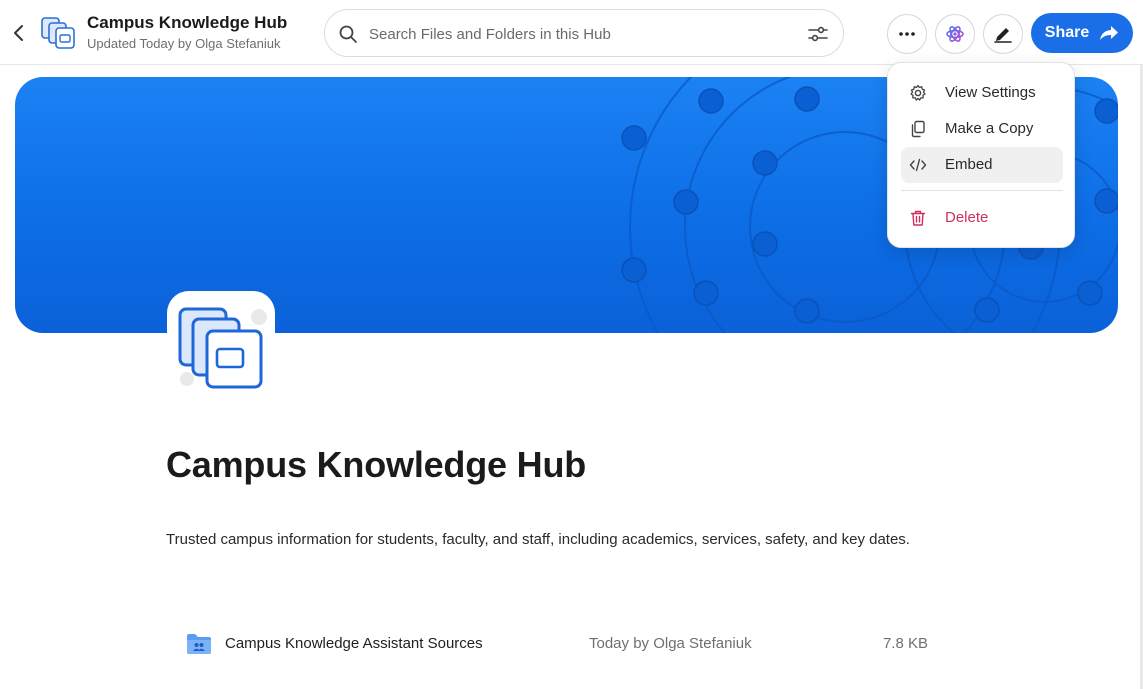 This screenshot has height=689, width=1143. I want to click on edit-button, so click(1003, 34).